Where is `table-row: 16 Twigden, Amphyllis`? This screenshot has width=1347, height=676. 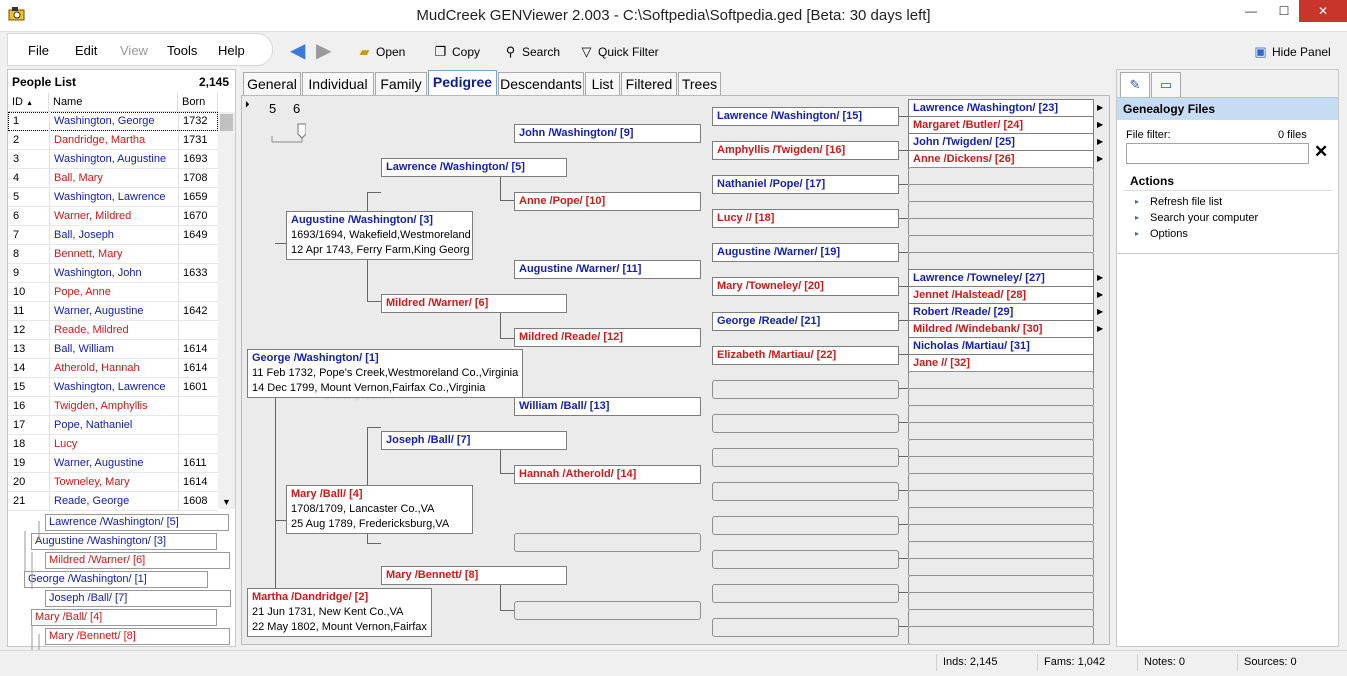 table-row: 16 Twigden, Amphyllis is located at coordinates (113, 406).